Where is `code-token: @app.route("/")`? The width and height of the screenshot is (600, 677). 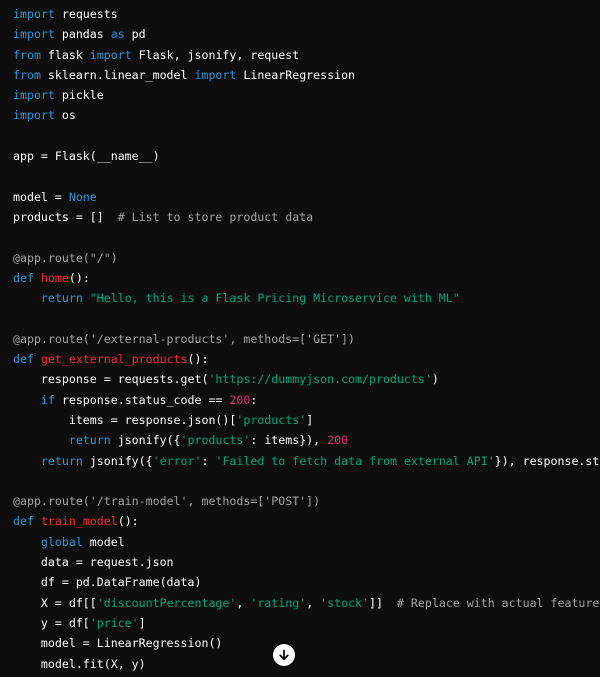 code-token: @app.route("/") is located at coordinates (65, 257).